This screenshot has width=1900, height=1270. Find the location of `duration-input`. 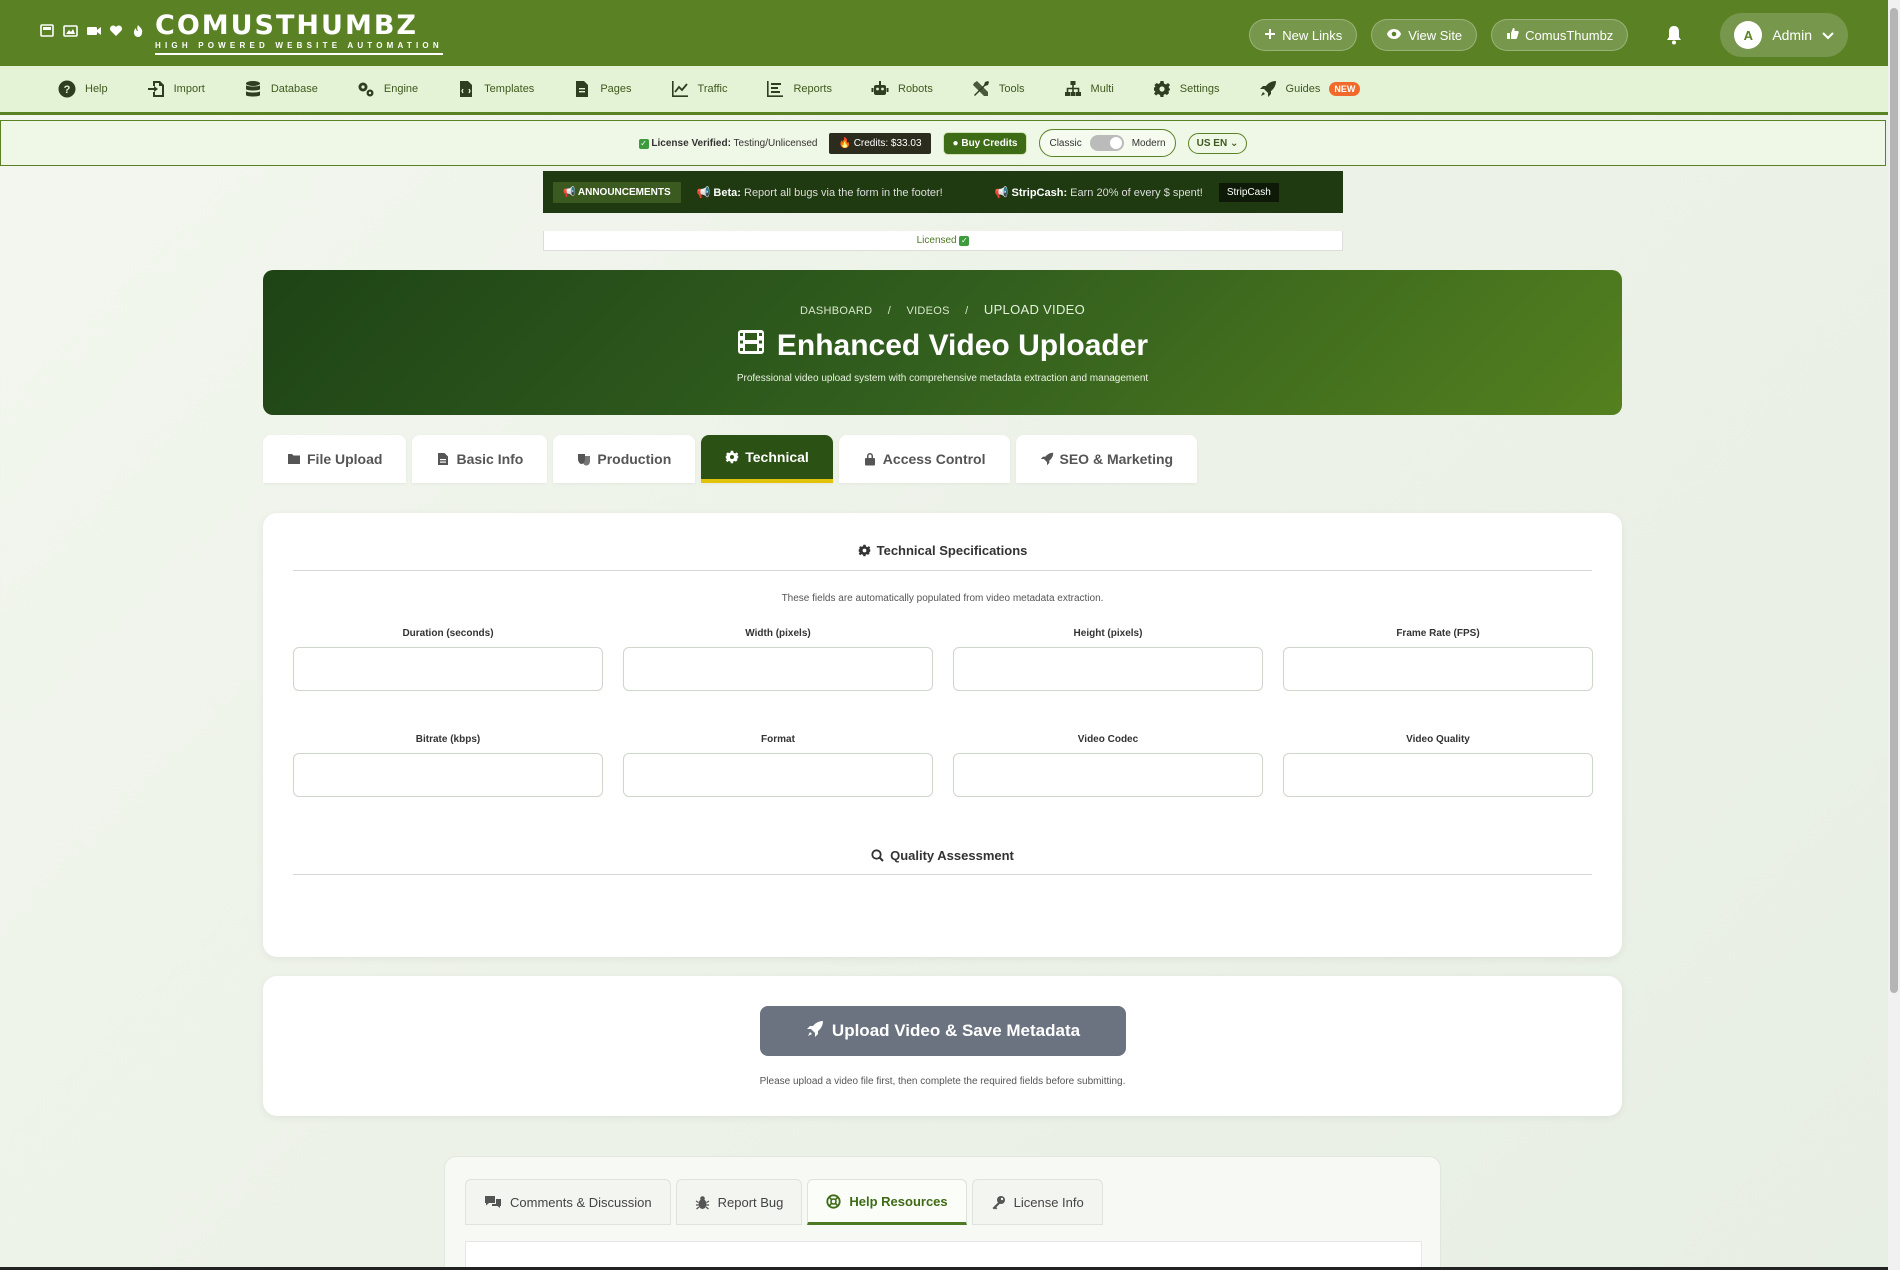

duration-input is located at coordinates (448, 669).